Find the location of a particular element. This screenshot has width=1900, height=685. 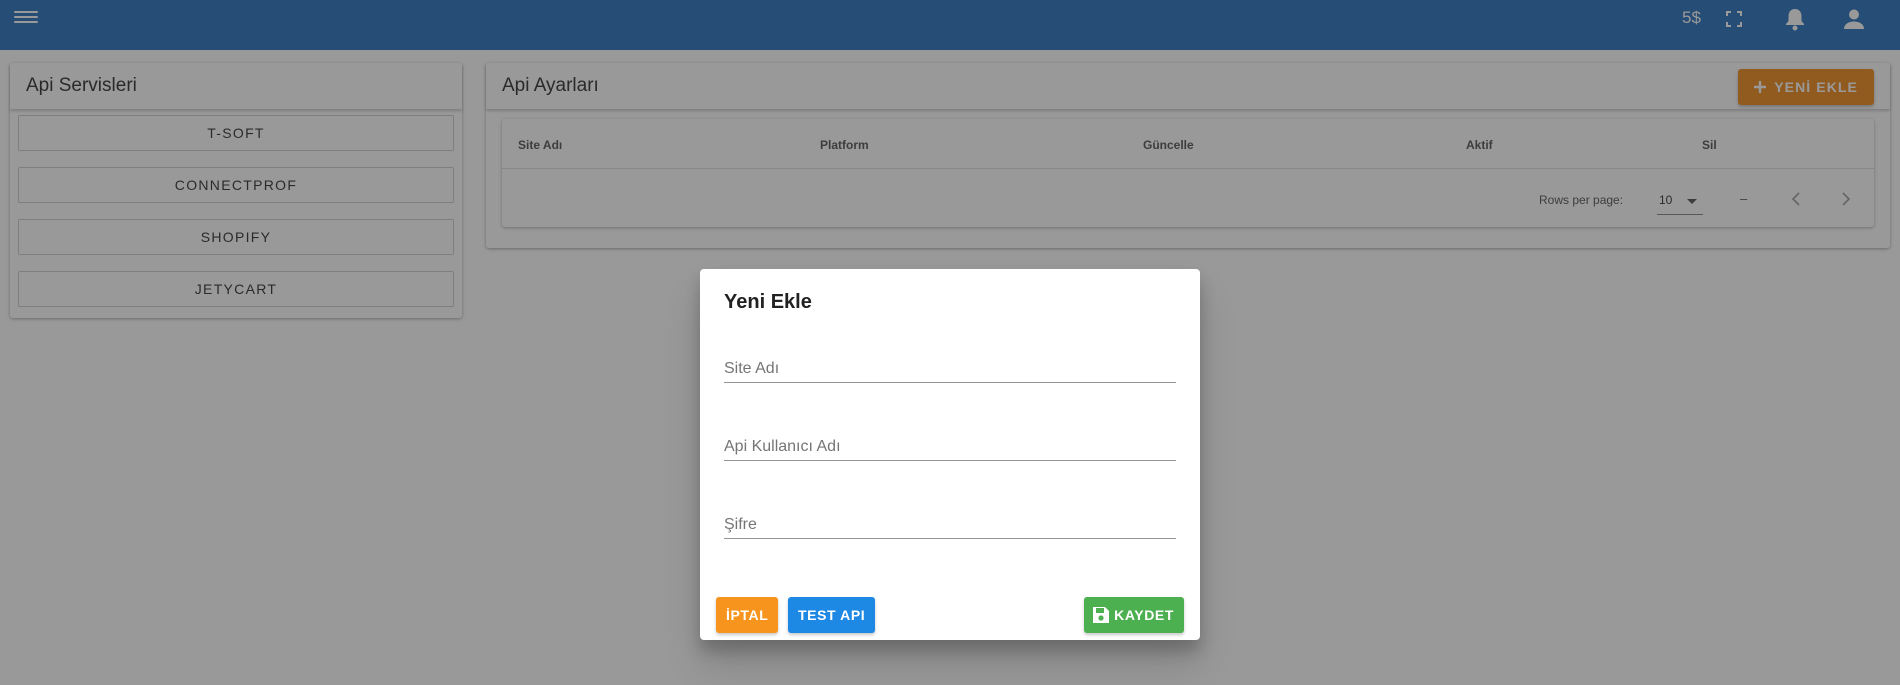

site-name-field is located at coordinates (950, 366).